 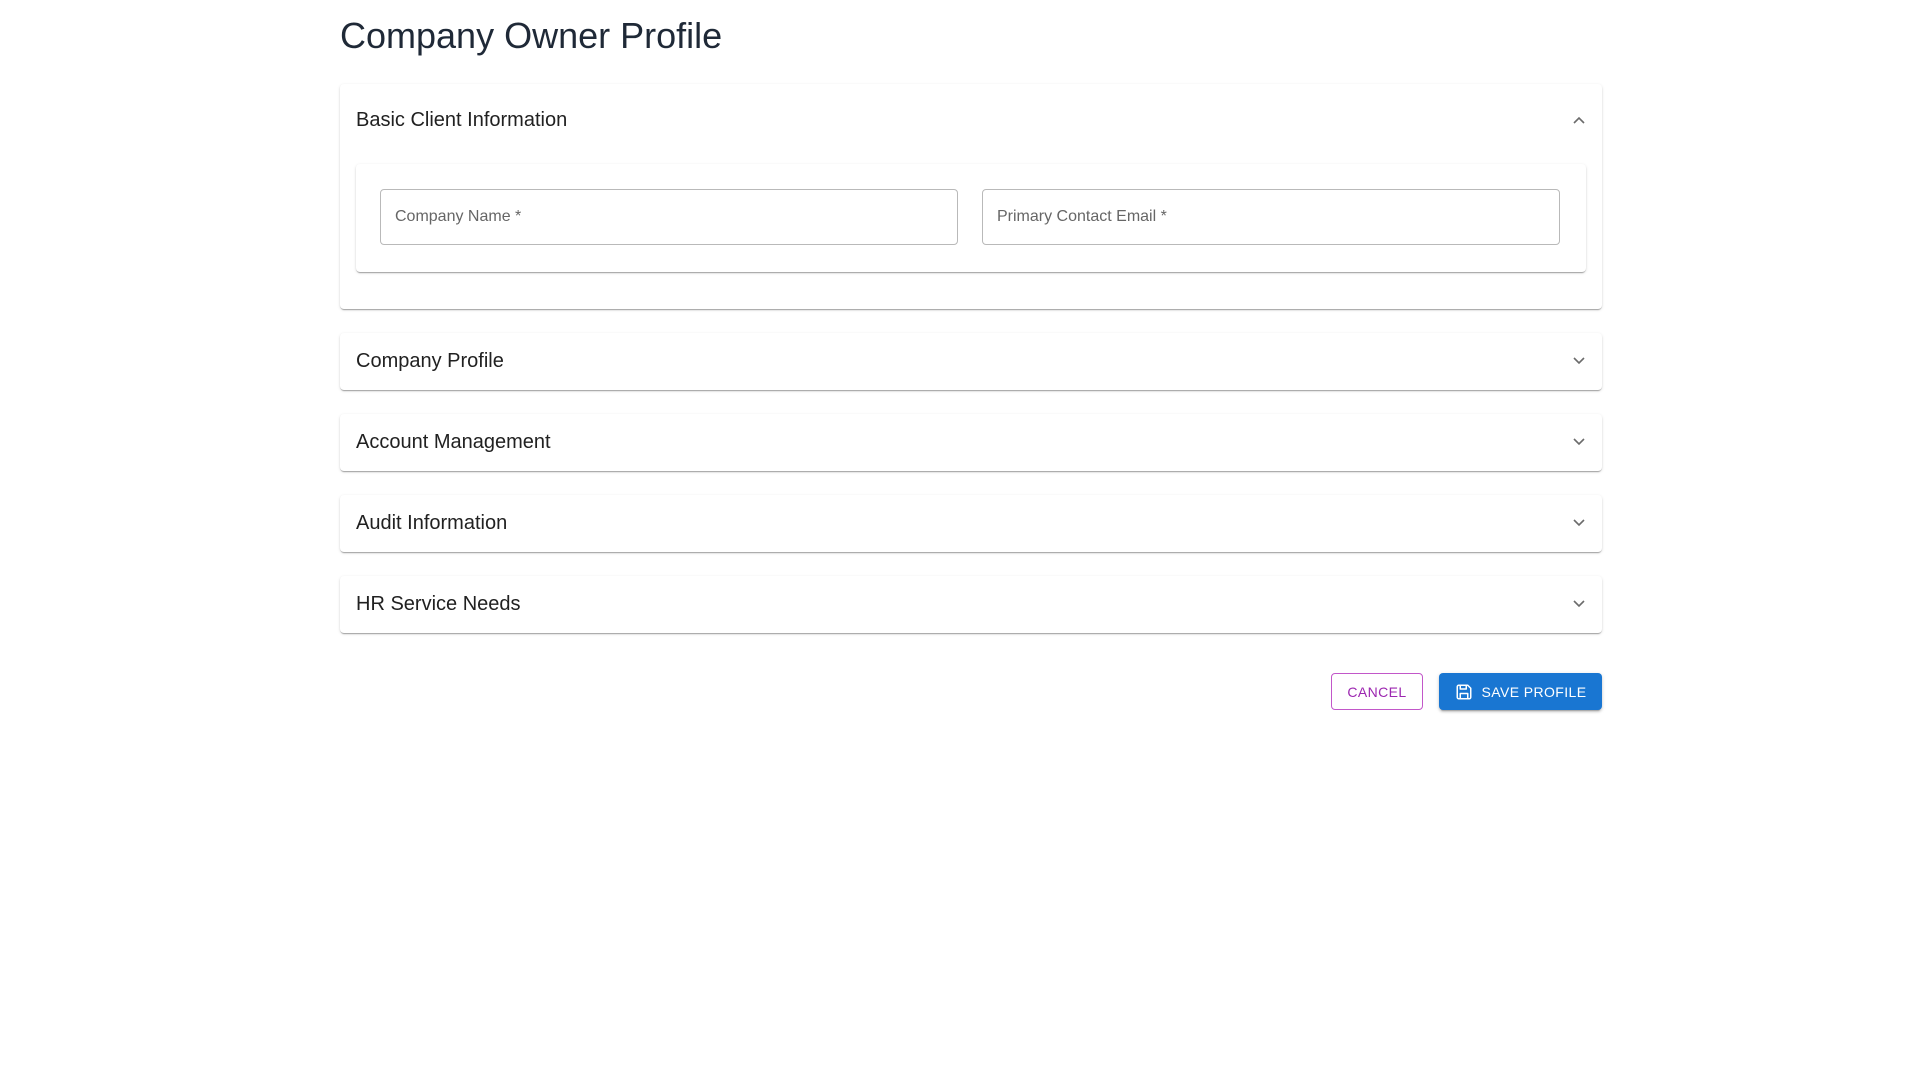 I want to click on cancel-button: Cancel, so click(x=1377, y=691).